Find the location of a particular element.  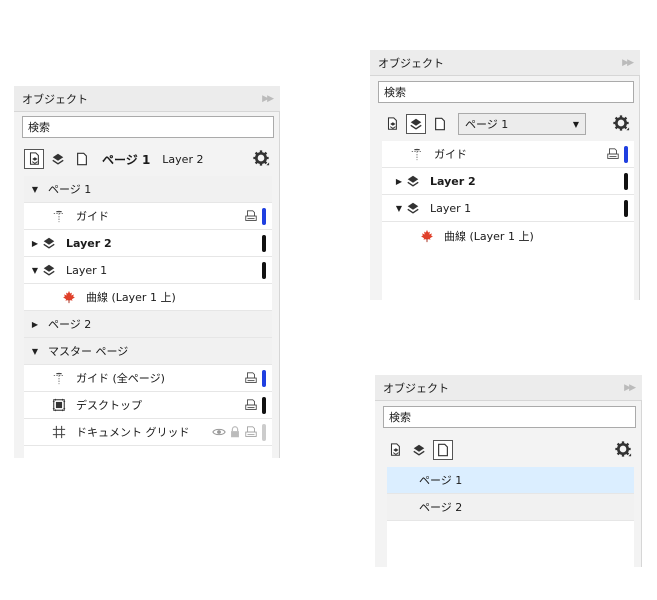

current-layer-label: Layer 2 is located at coordinates (183, 159).